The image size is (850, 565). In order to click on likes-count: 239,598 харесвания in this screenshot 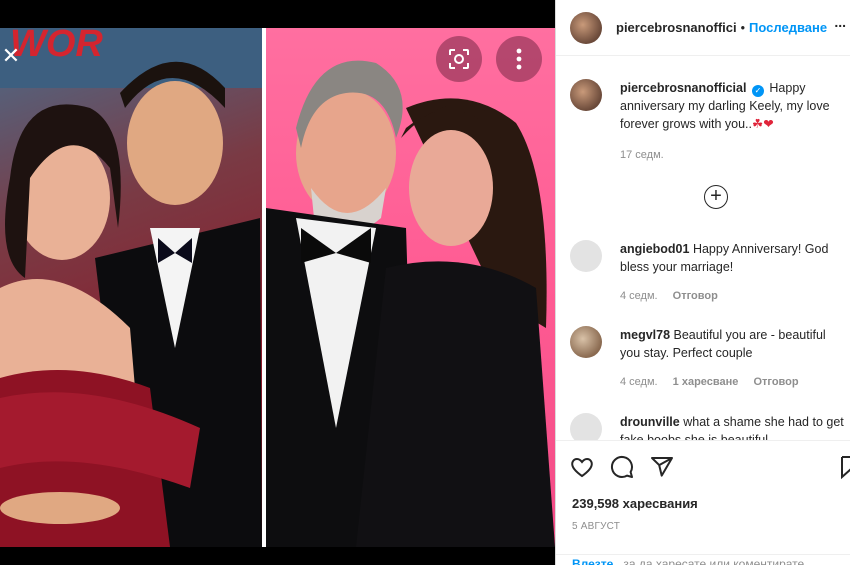, I will do `click(635, 503)`.